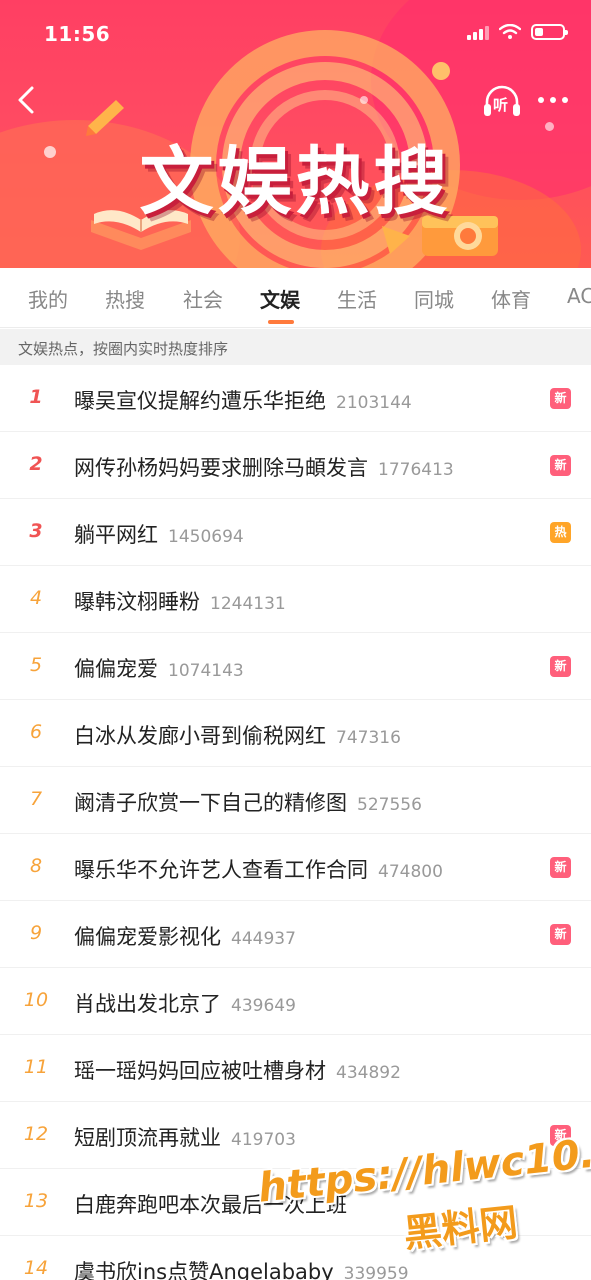 This screenshot has height=1280, width=591. I want to click on heat-count: 1776413, so click(416, 470).